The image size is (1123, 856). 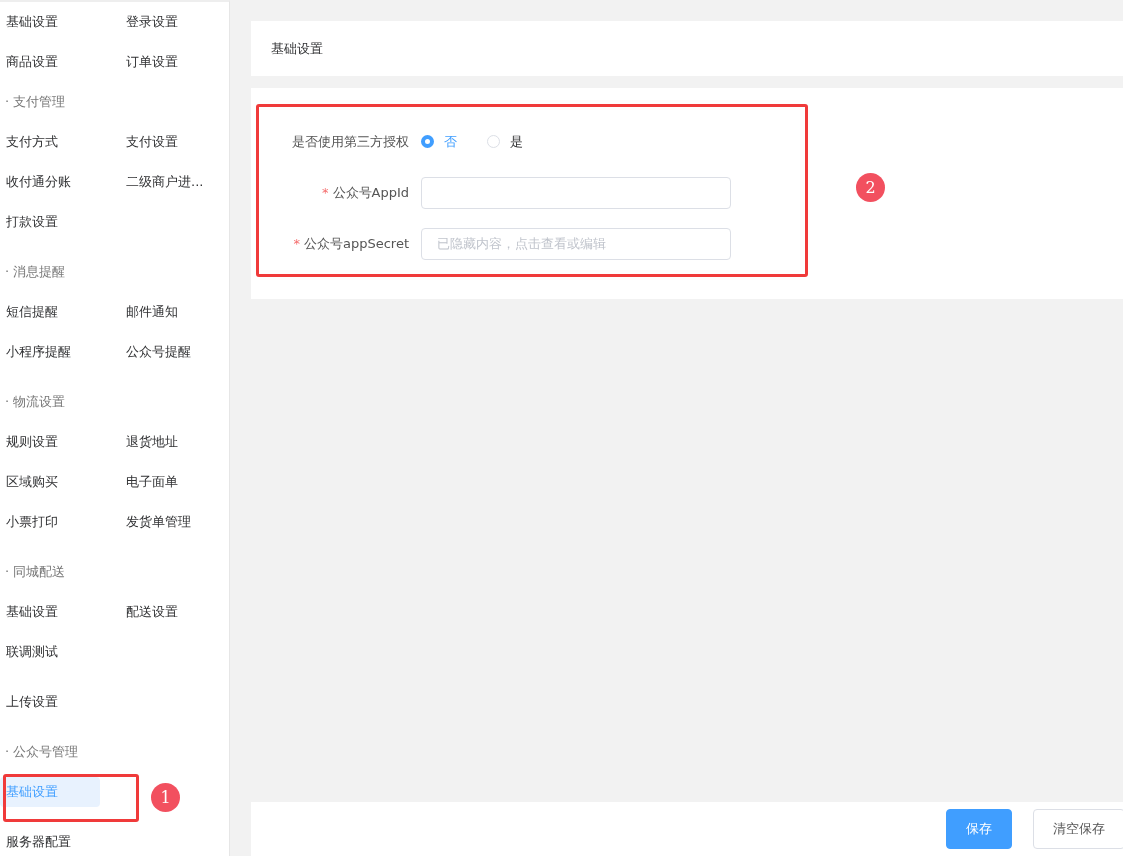 What do you see at coordinates (38, 182) in the screenshot?
I see `sidebar-item: 收付通分账` at bounding box center [38, 182].